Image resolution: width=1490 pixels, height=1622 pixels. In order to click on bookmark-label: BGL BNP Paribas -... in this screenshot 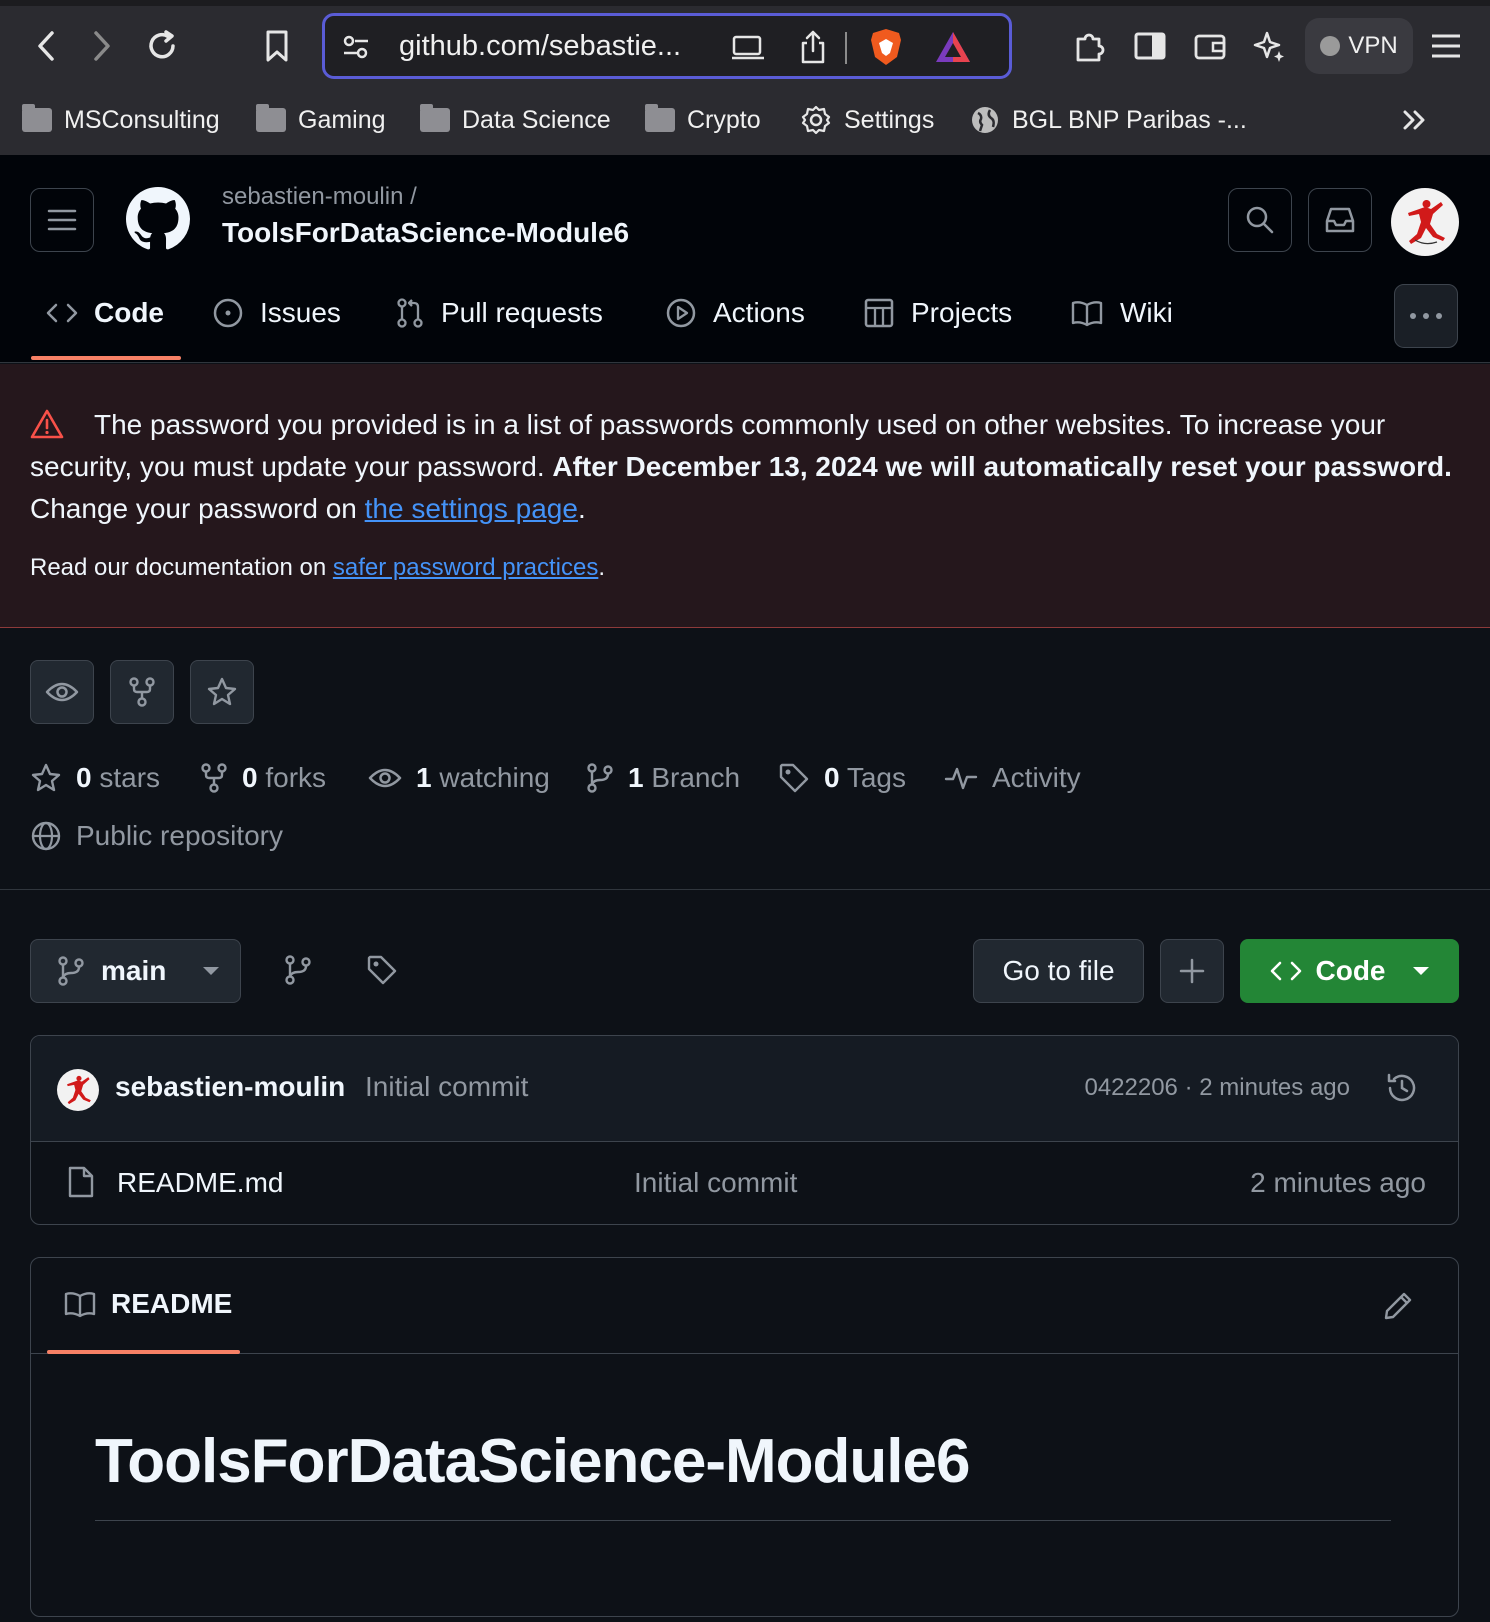, I will do `click(1129, 119)`.